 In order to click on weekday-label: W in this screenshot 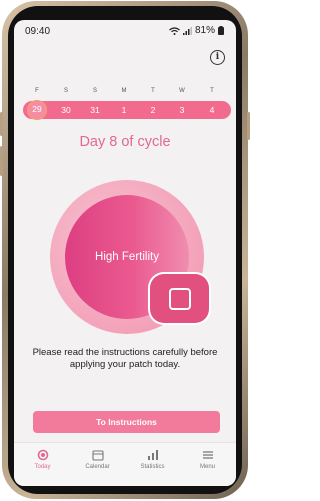, I will do `click(182, 91)`.